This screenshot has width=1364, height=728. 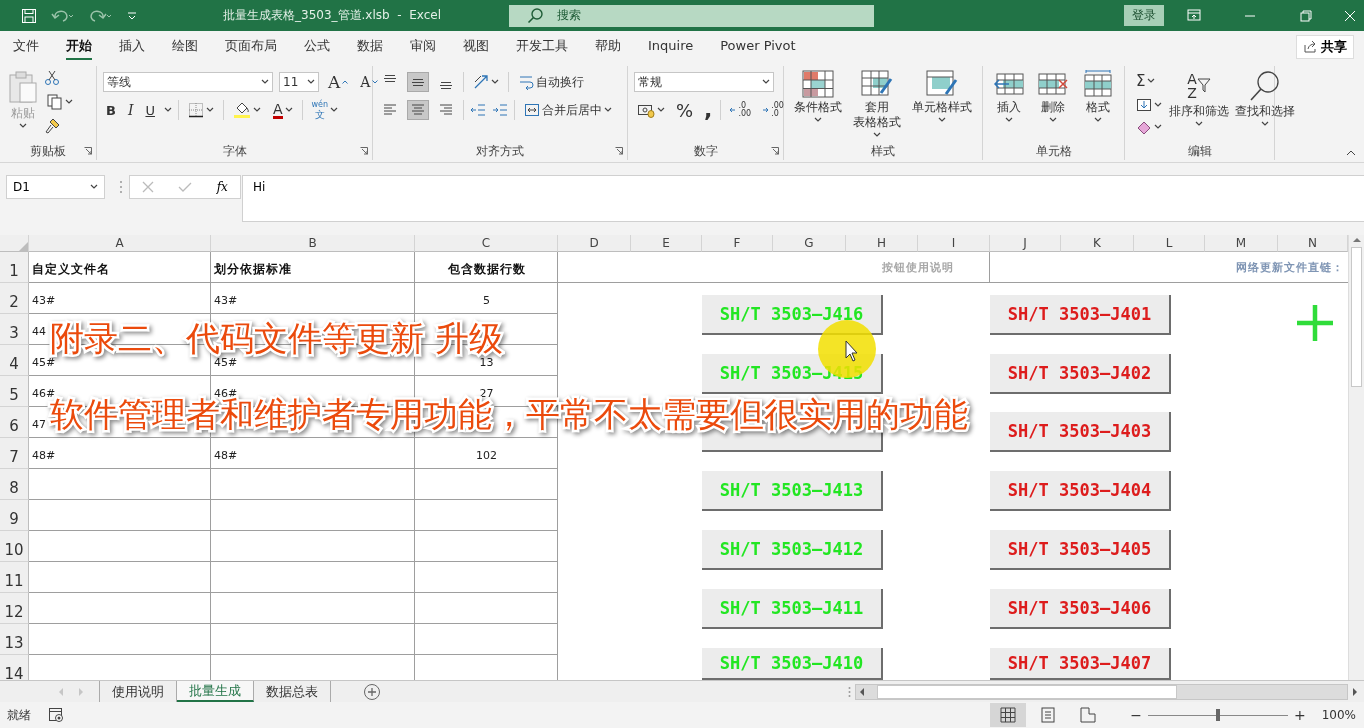 What do you see at coordinates (708, 110) in the screenshot?
I see `comma-button: ,` at bounding box center [708, 110].